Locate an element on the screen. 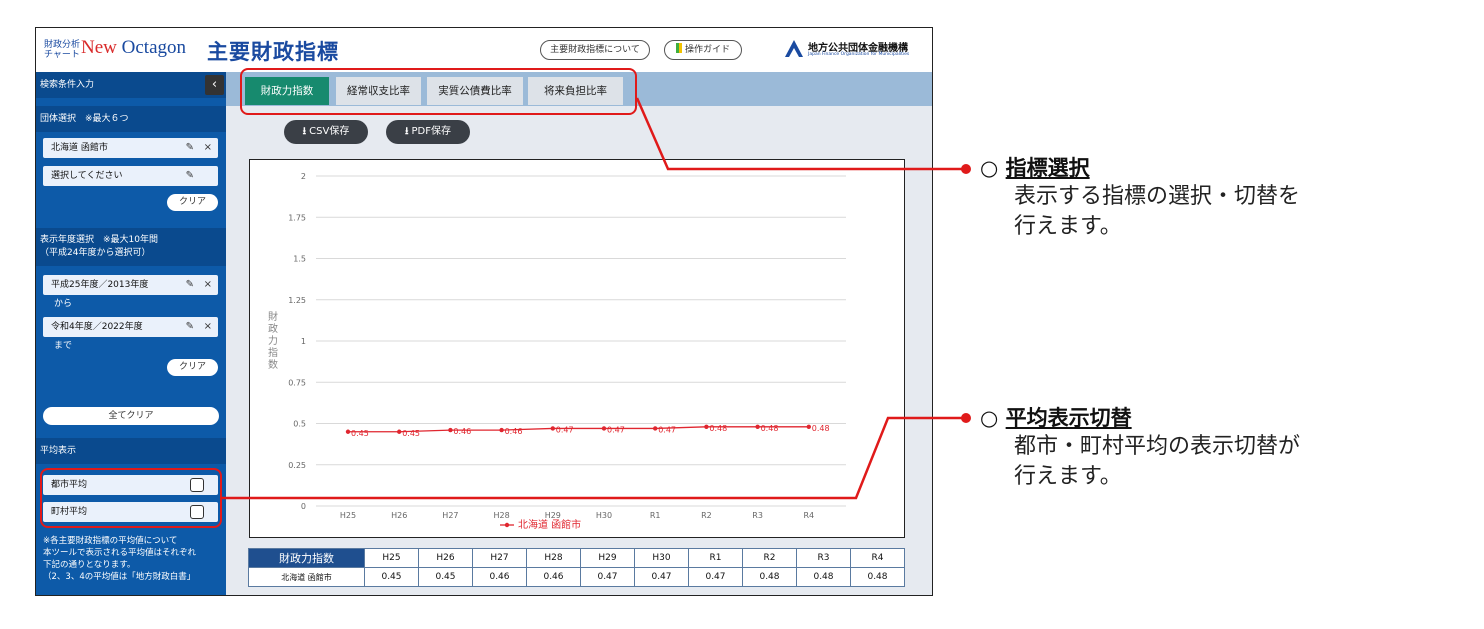  callout-indicator-title: ○ 指標選択 is located at coordinates (1035, 167).